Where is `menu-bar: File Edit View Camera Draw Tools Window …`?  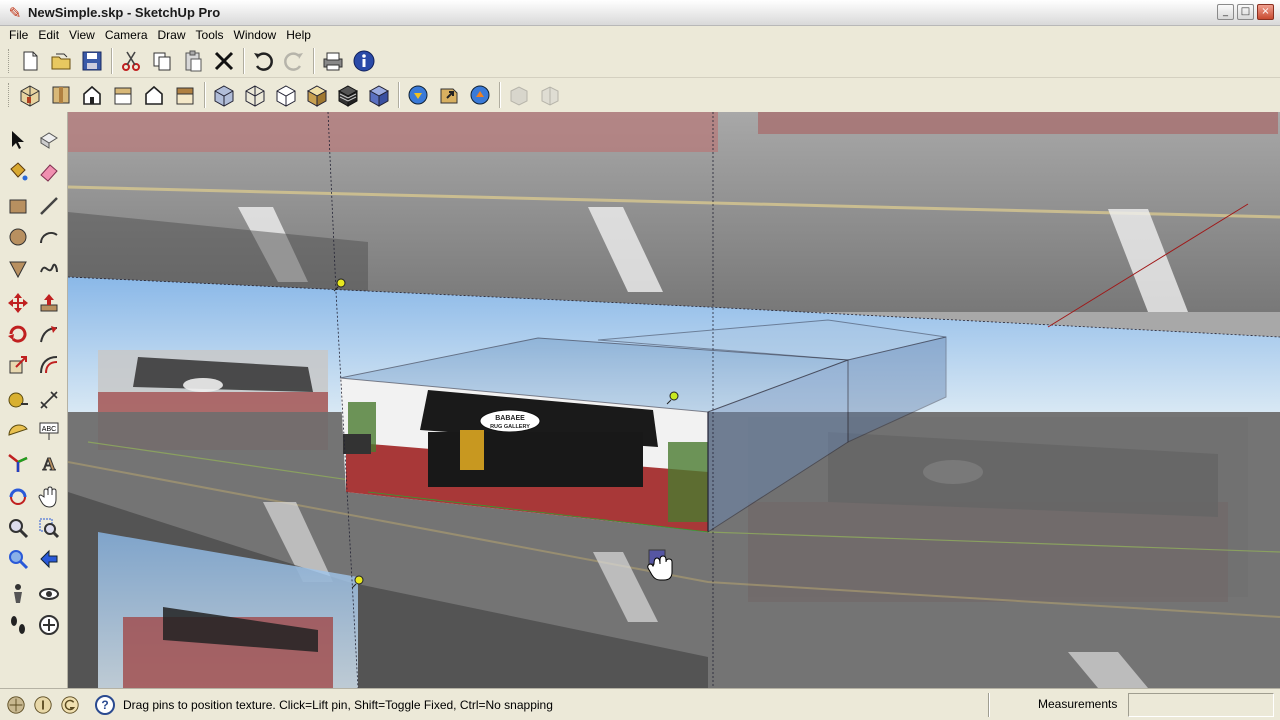
menu-bar: File Edit View Camera Draw Tools Window … is located at coordinates (640, 35).